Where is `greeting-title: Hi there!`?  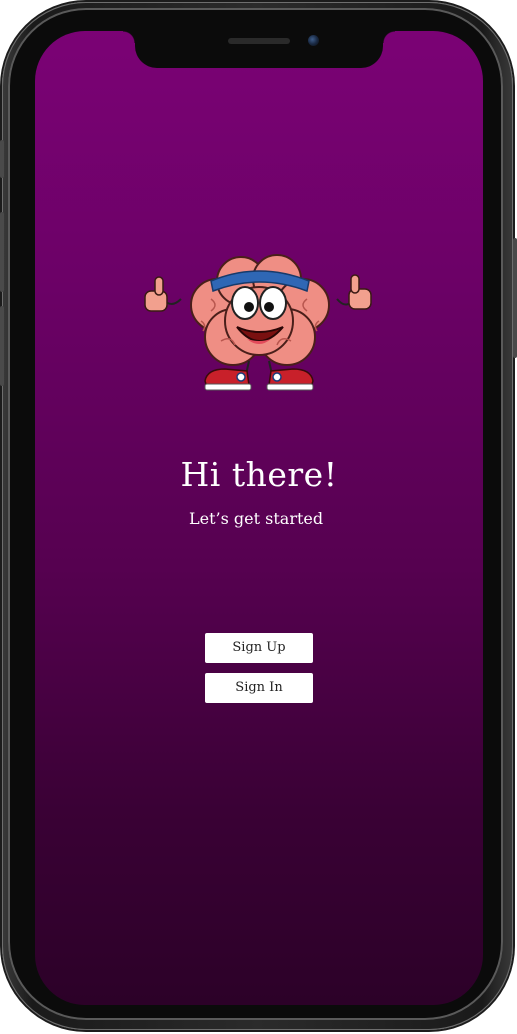
greeting-title: Hi there! is located at coordinates (259, 474).